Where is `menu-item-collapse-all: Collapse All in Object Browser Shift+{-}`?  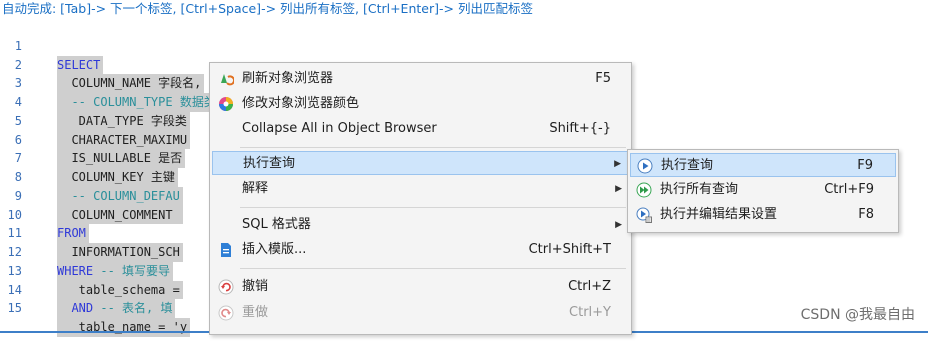
menu-item-collapse-all: Collapse All in Object Browser Shift+{-} is located at coordinates (420, 129).